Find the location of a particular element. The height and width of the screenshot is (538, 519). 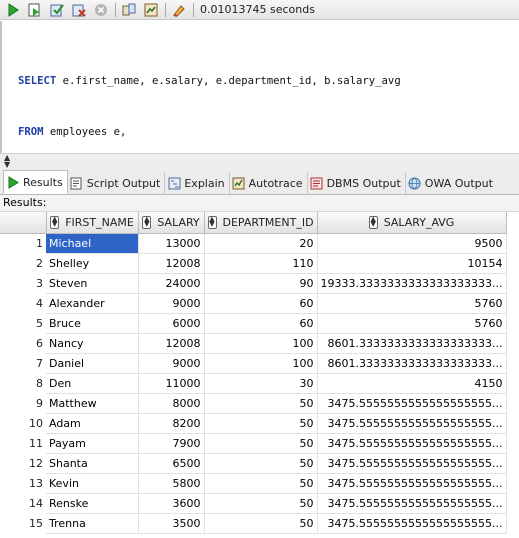

cell-department-id: 90 is located at coordinates (261, 283).